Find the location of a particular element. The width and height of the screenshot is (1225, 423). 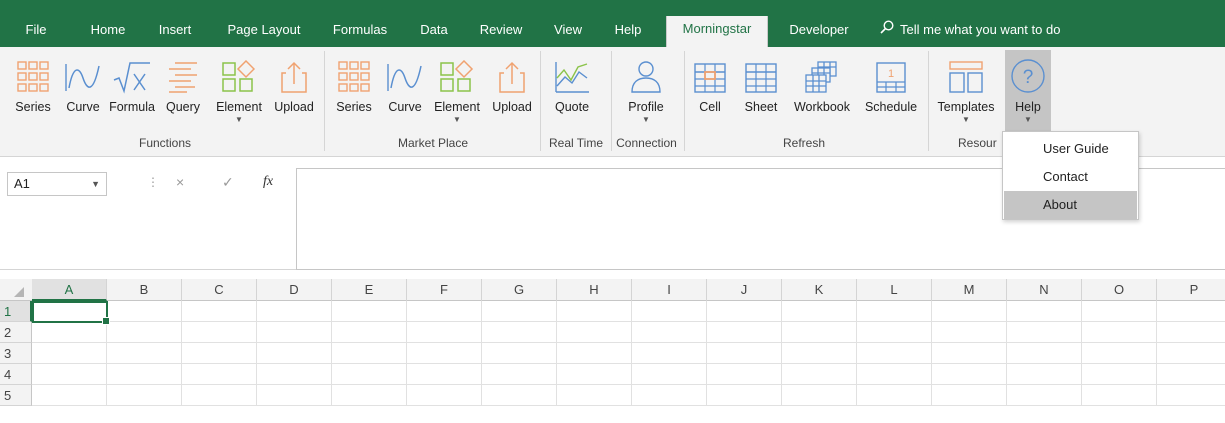

column-header-c: C is located at coordinates (219, 290).